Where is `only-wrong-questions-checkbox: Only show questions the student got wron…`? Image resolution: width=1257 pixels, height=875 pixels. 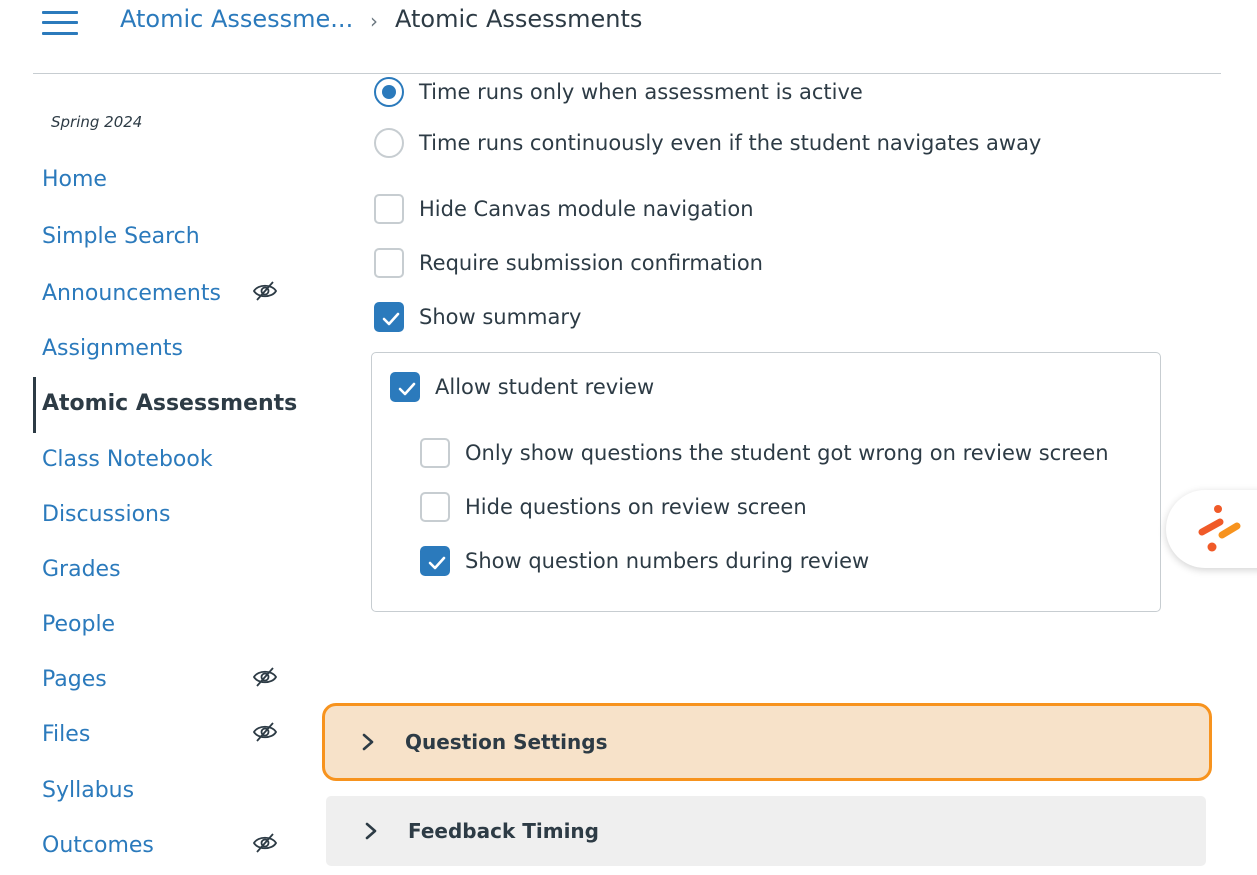 only-wrong-questions-checkbox: Only show questions the student got wron… is located at coordinates (764, 453).